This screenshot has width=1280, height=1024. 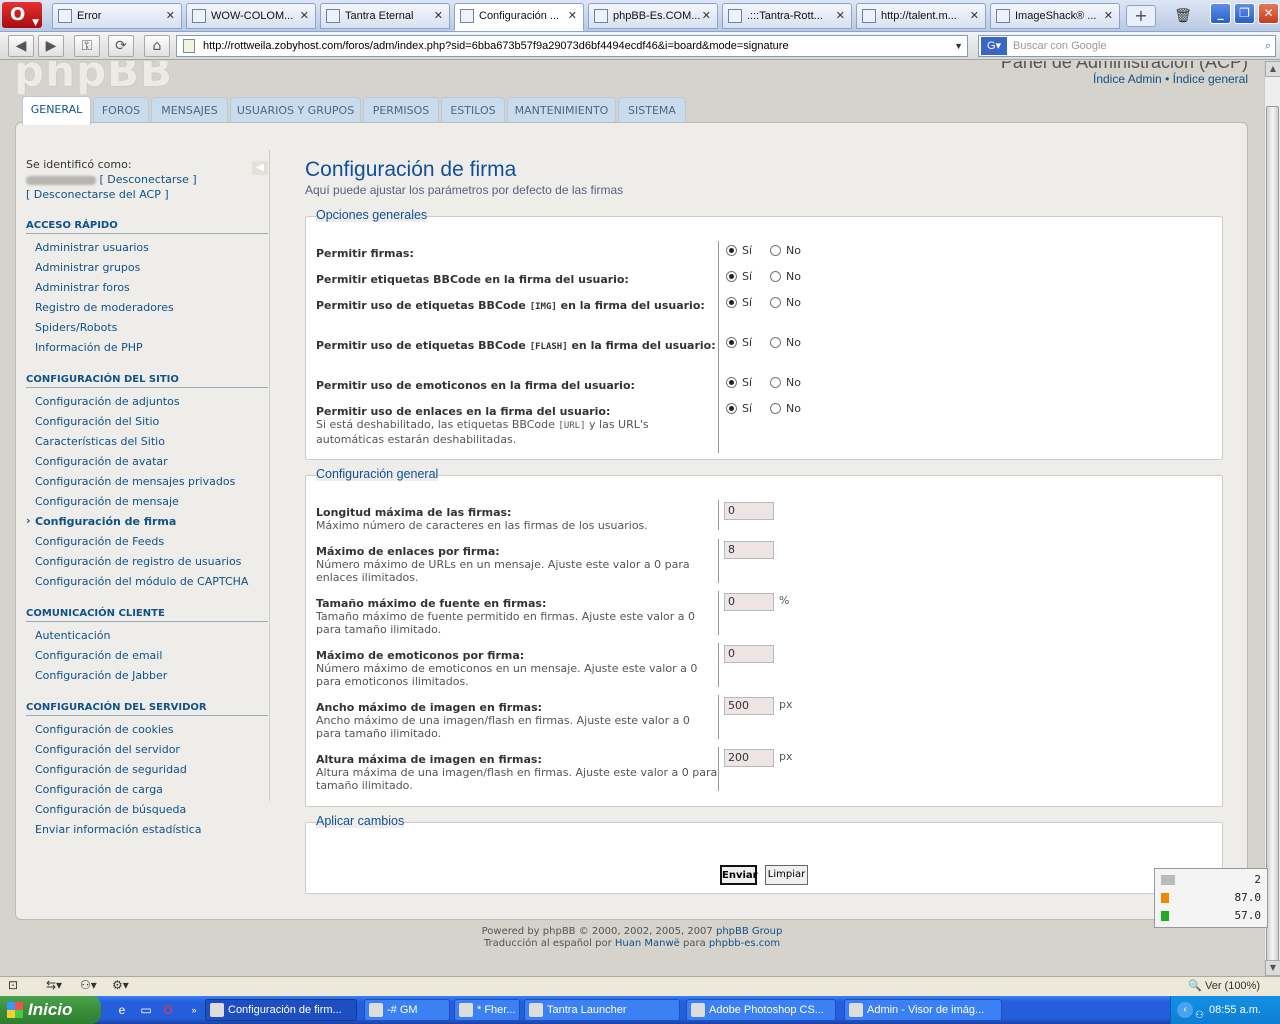 I want to click on config-input: 500, so click(x=749, y=706).